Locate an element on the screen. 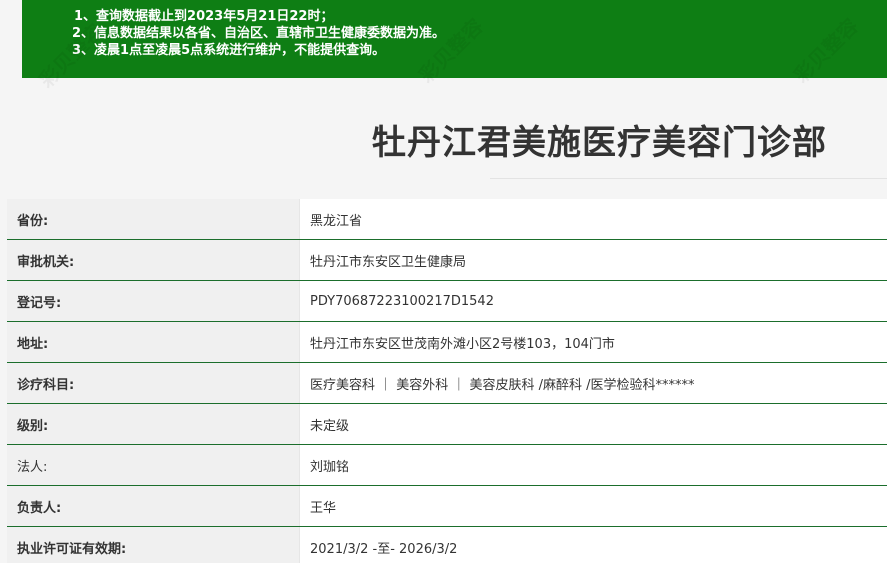 This screenshot has width=887, height=563. row-value: 黑龙江省 is located at coordinates (593, 219).